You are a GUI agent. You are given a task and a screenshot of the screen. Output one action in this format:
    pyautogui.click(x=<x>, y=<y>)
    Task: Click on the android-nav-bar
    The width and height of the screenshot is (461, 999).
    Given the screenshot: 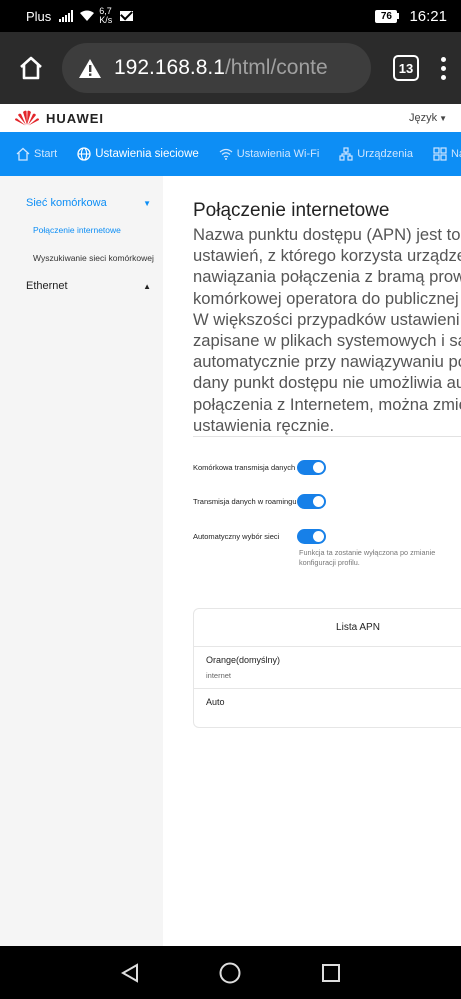 What is the action you would take?
    pyautogui.click(x=230, y=972)
    